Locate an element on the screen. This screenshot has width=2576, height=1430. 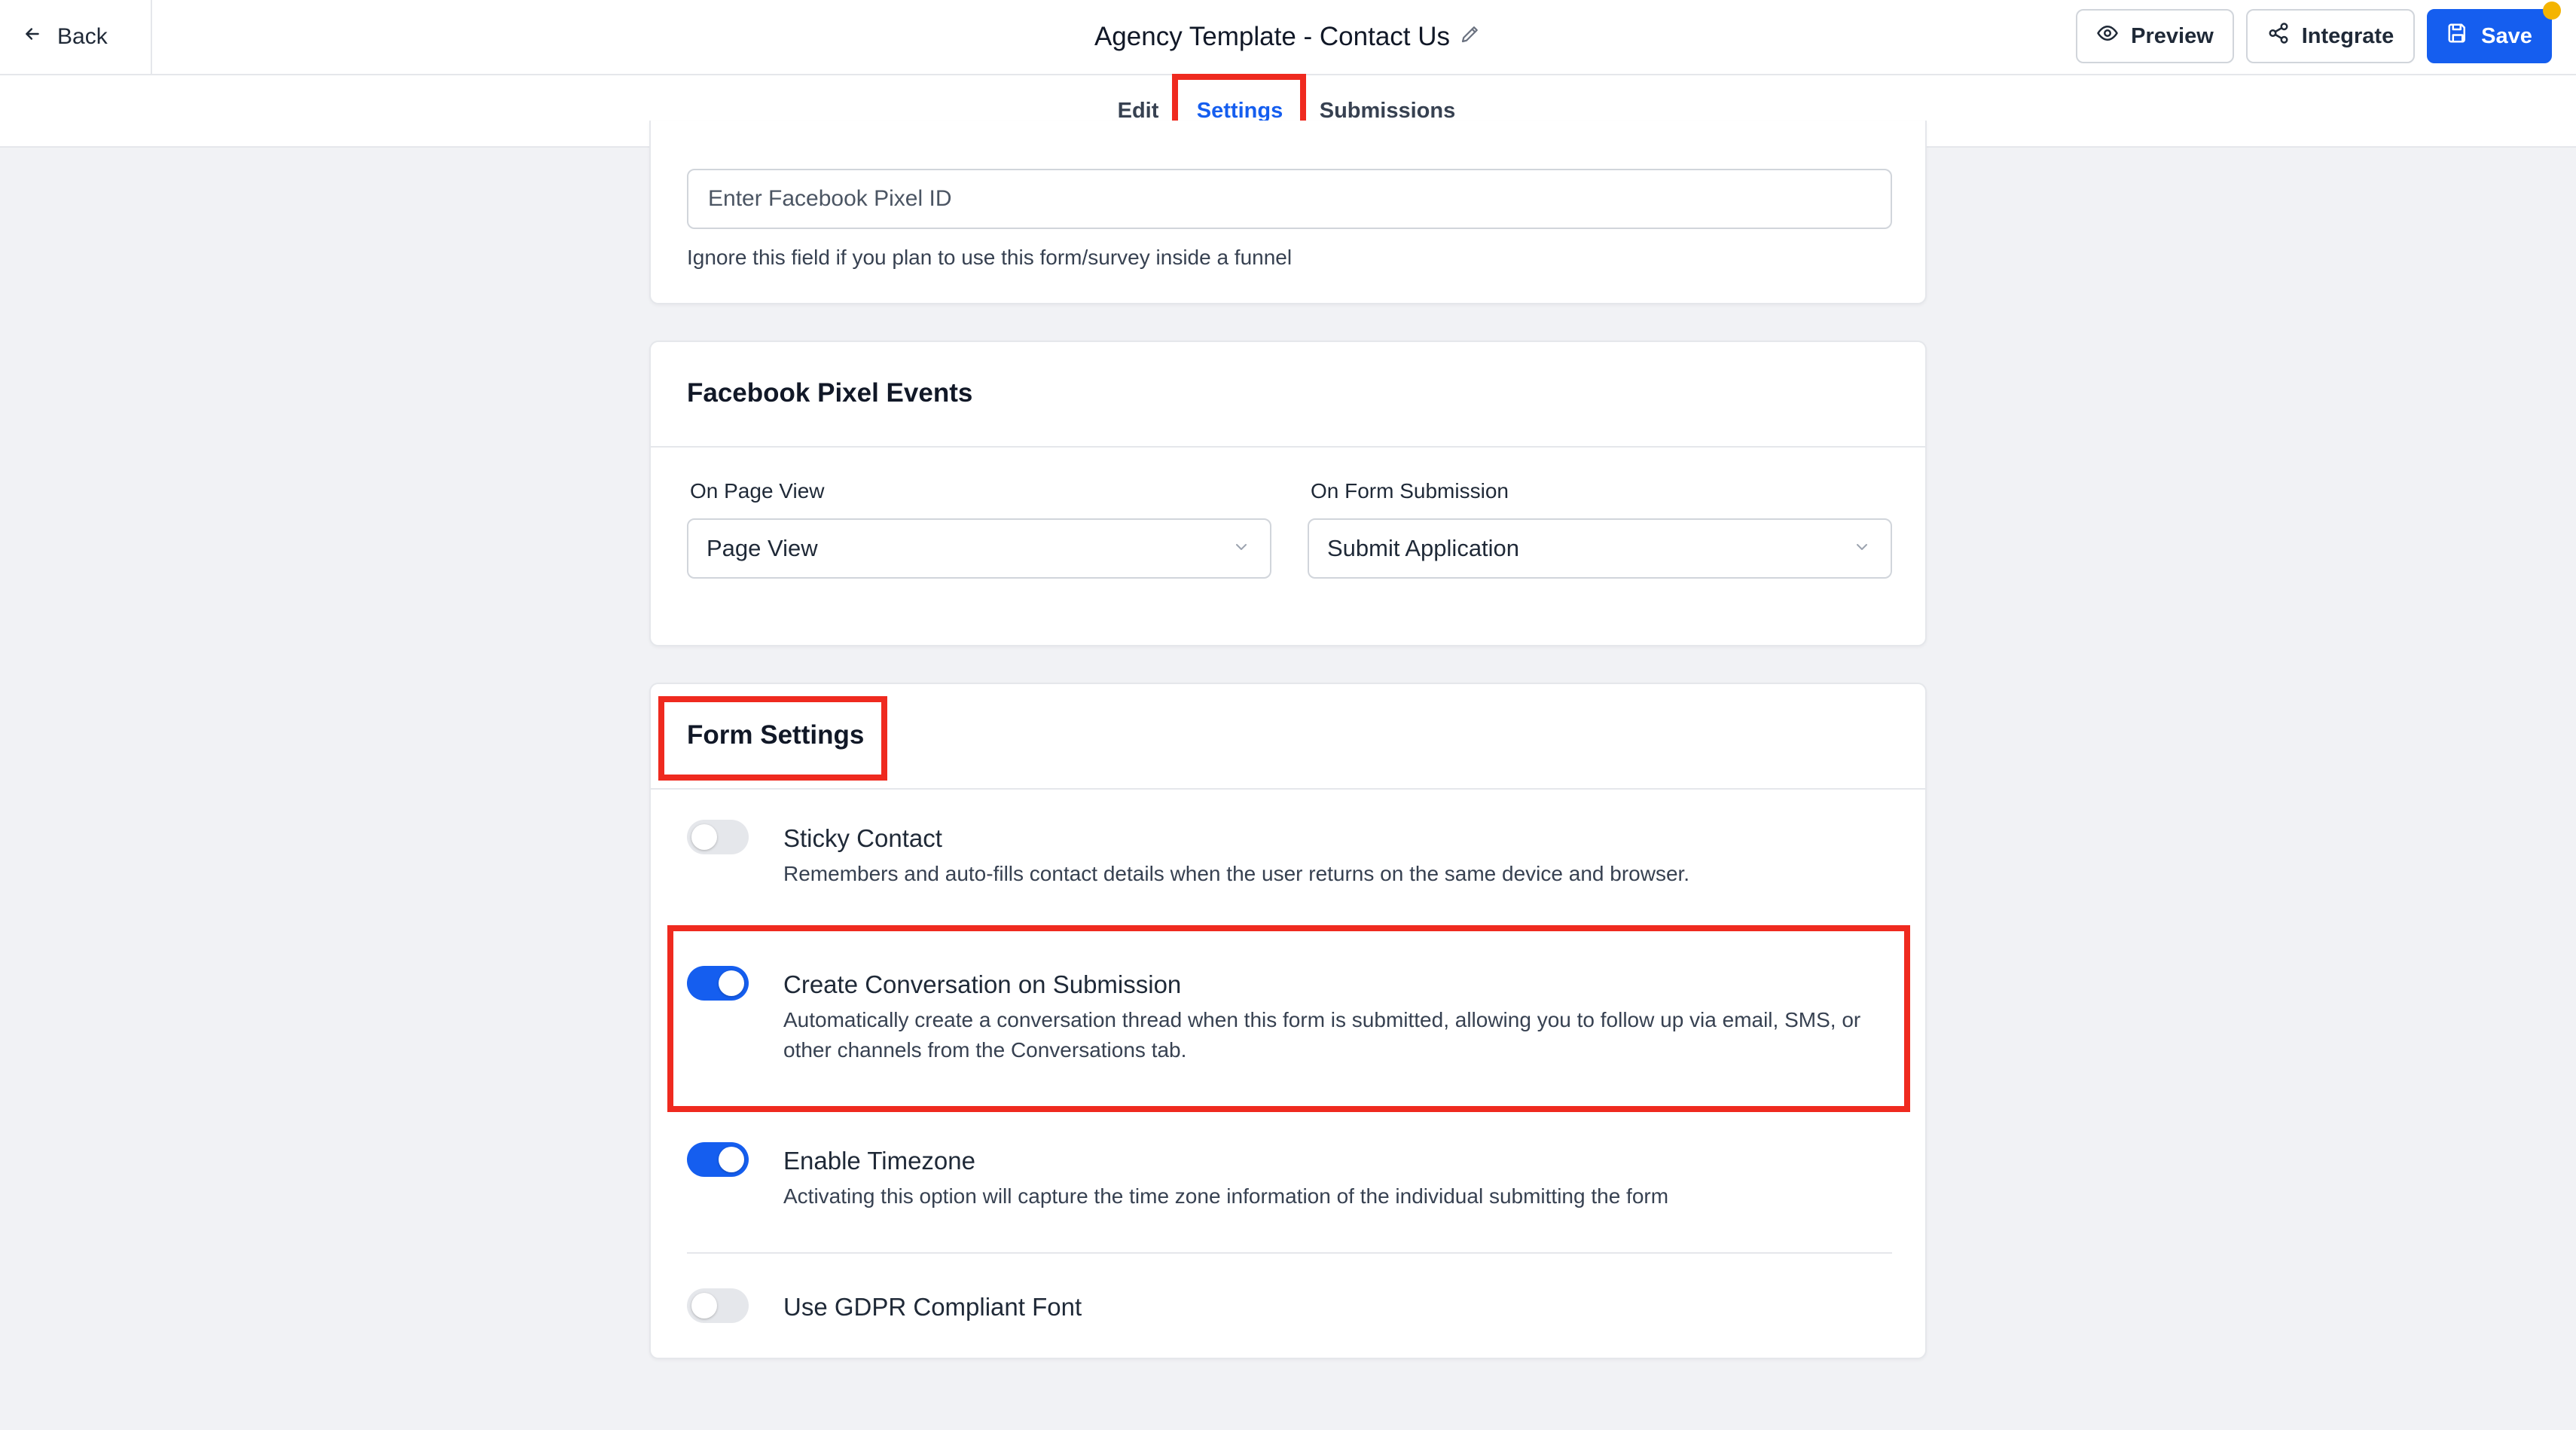
pixel-events-title: Facebook Pixel Events is located at coordinates (830, 393).